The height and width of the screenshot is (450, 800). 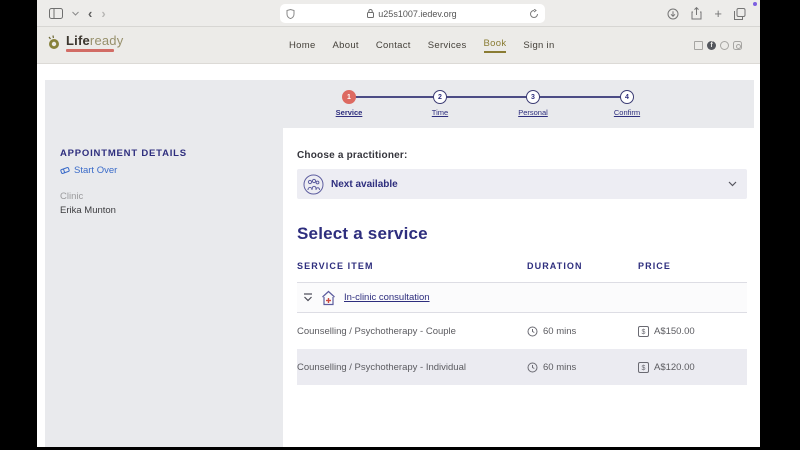 I want to click on nav-item-home: Home, so click(x=302, y=45).